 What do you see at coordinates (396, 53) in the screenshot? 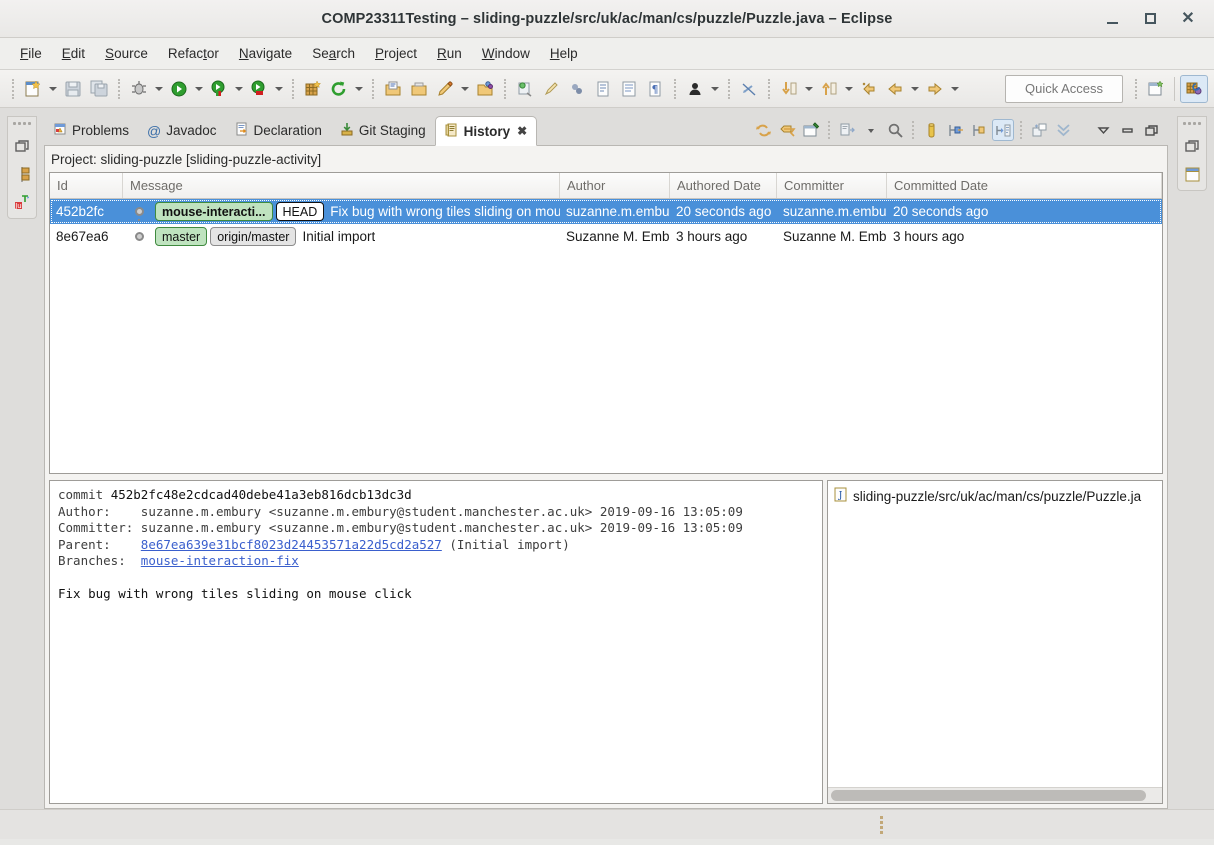
I see `menu-project: Project` at bounding box center [396, 53].